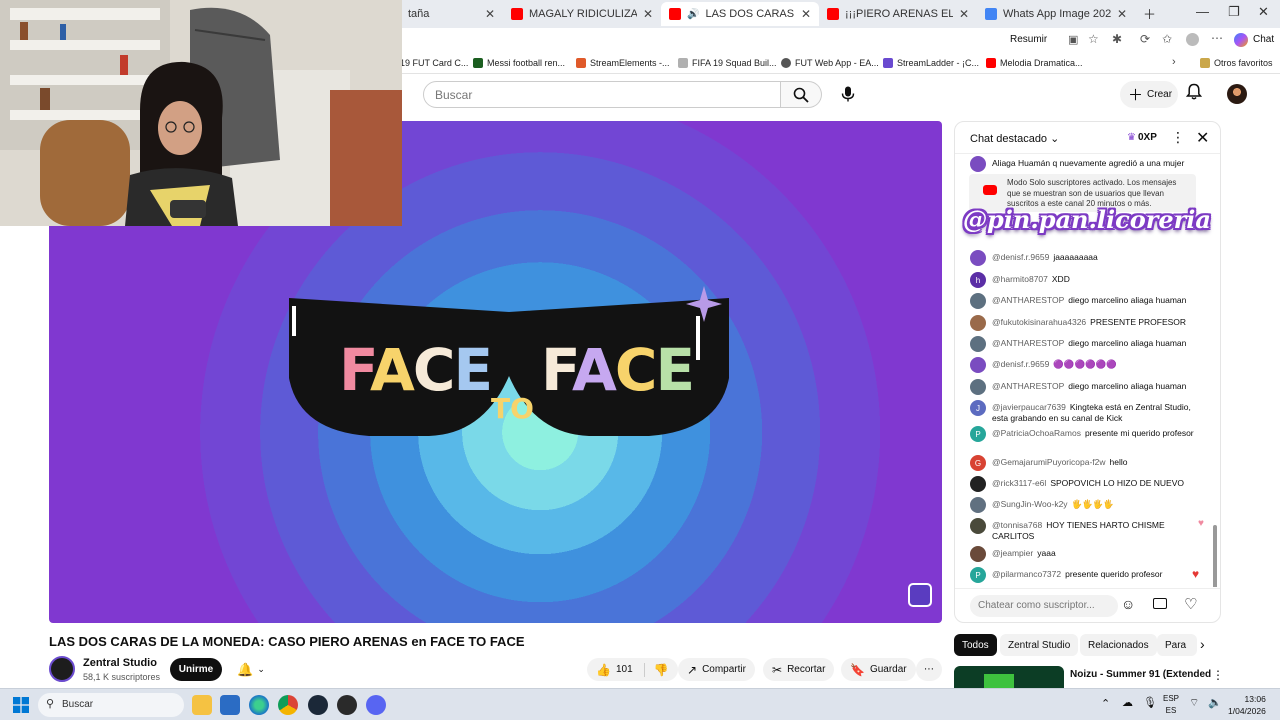  Describe the element at coordinates (898, 14) in the screenshot. I see `browser-tab: ¡¡¡PIERO ARENAS EL NUEVO VIC ✕` at that location.